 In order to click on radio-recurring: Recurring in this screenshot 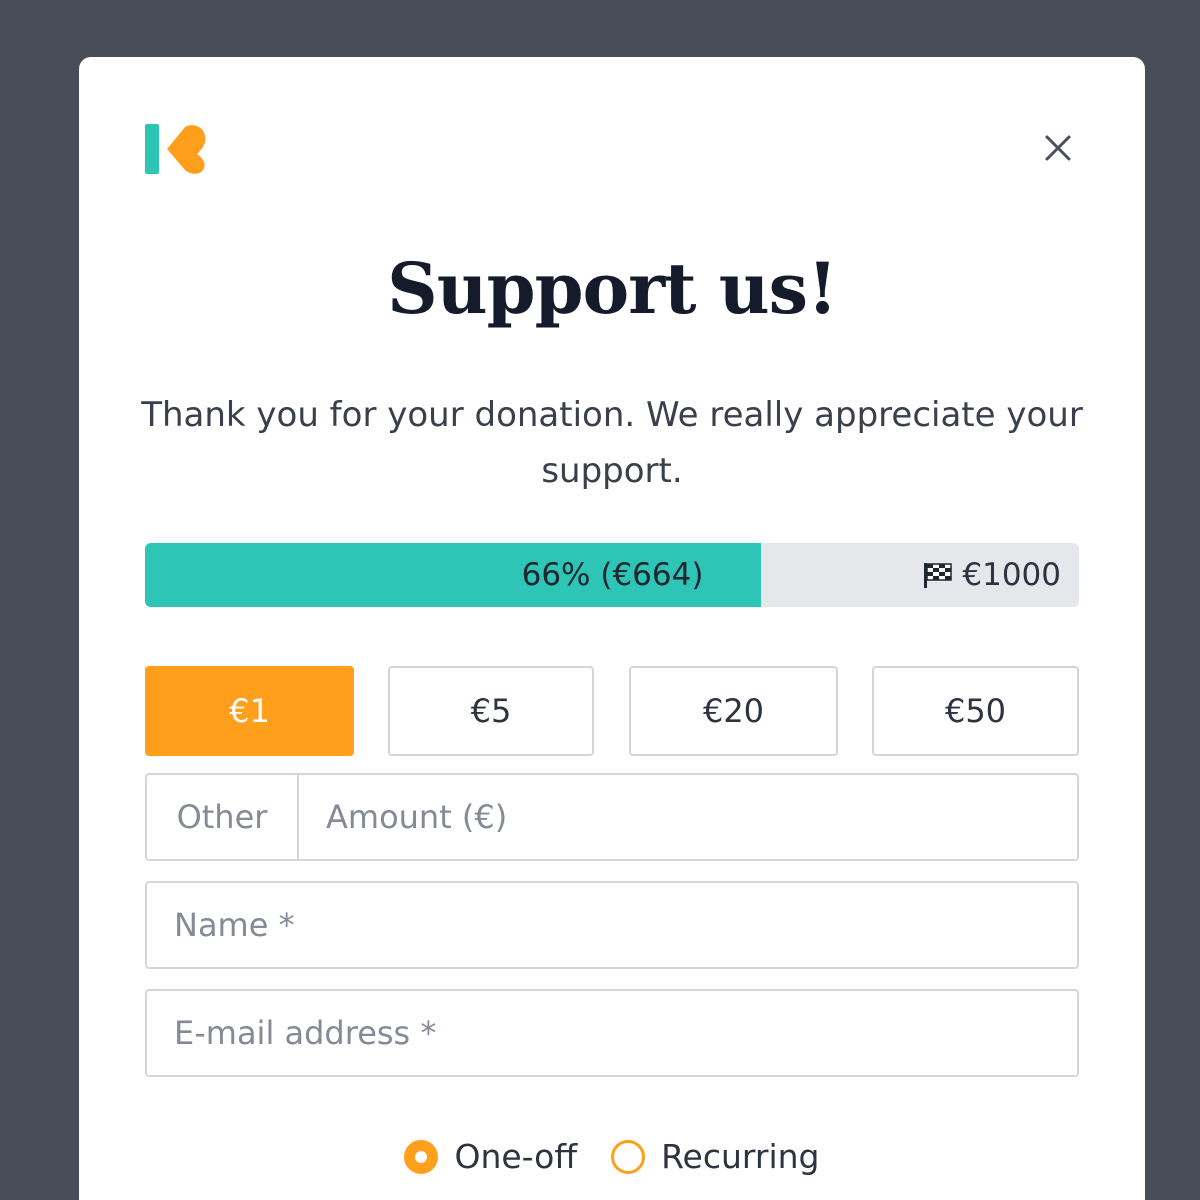, I will do `click(715, 1156)`.